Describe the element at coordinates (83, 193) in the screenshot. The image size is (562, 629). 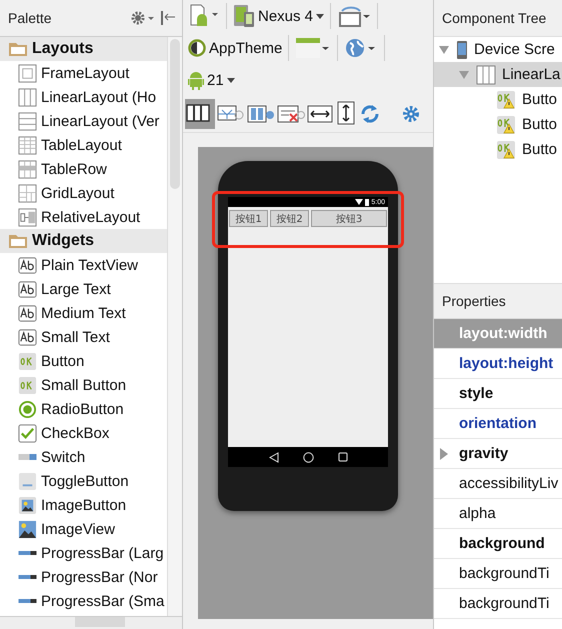
I see `palette-item: GridLayout` at that location.